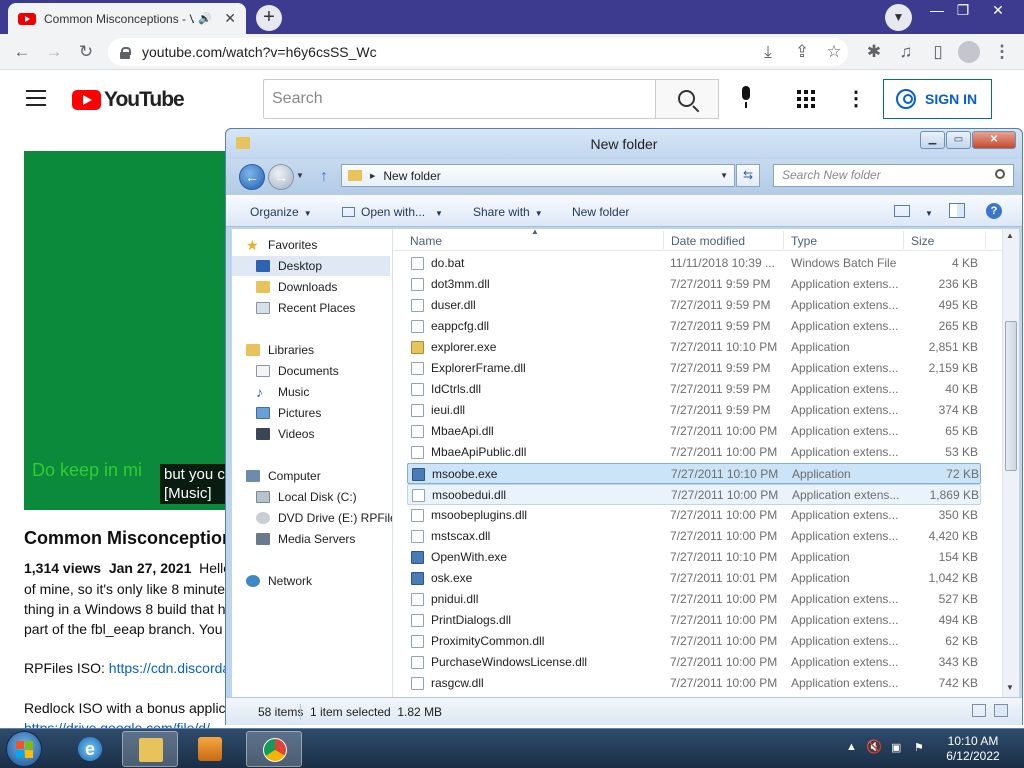 The width and height of the screenshot is (1024, 768). Describe the element at coordinates (230, 18) in the screenshot. I see `tab-close-icon: ✕` at that location.